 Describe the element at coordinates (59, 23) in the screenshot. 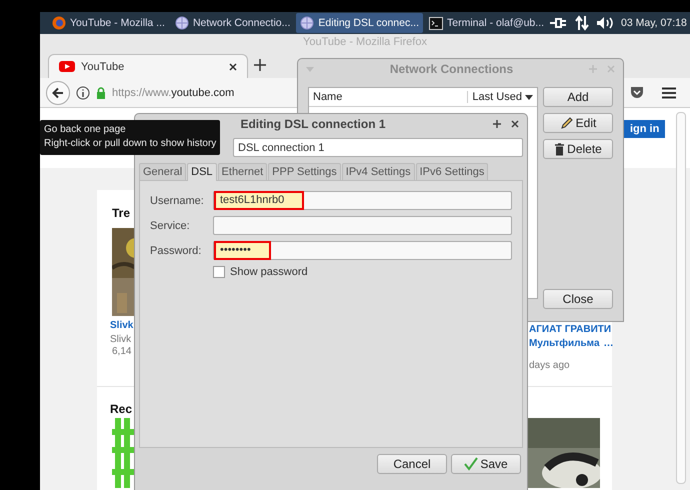

I see `firefox-icon` at that location.